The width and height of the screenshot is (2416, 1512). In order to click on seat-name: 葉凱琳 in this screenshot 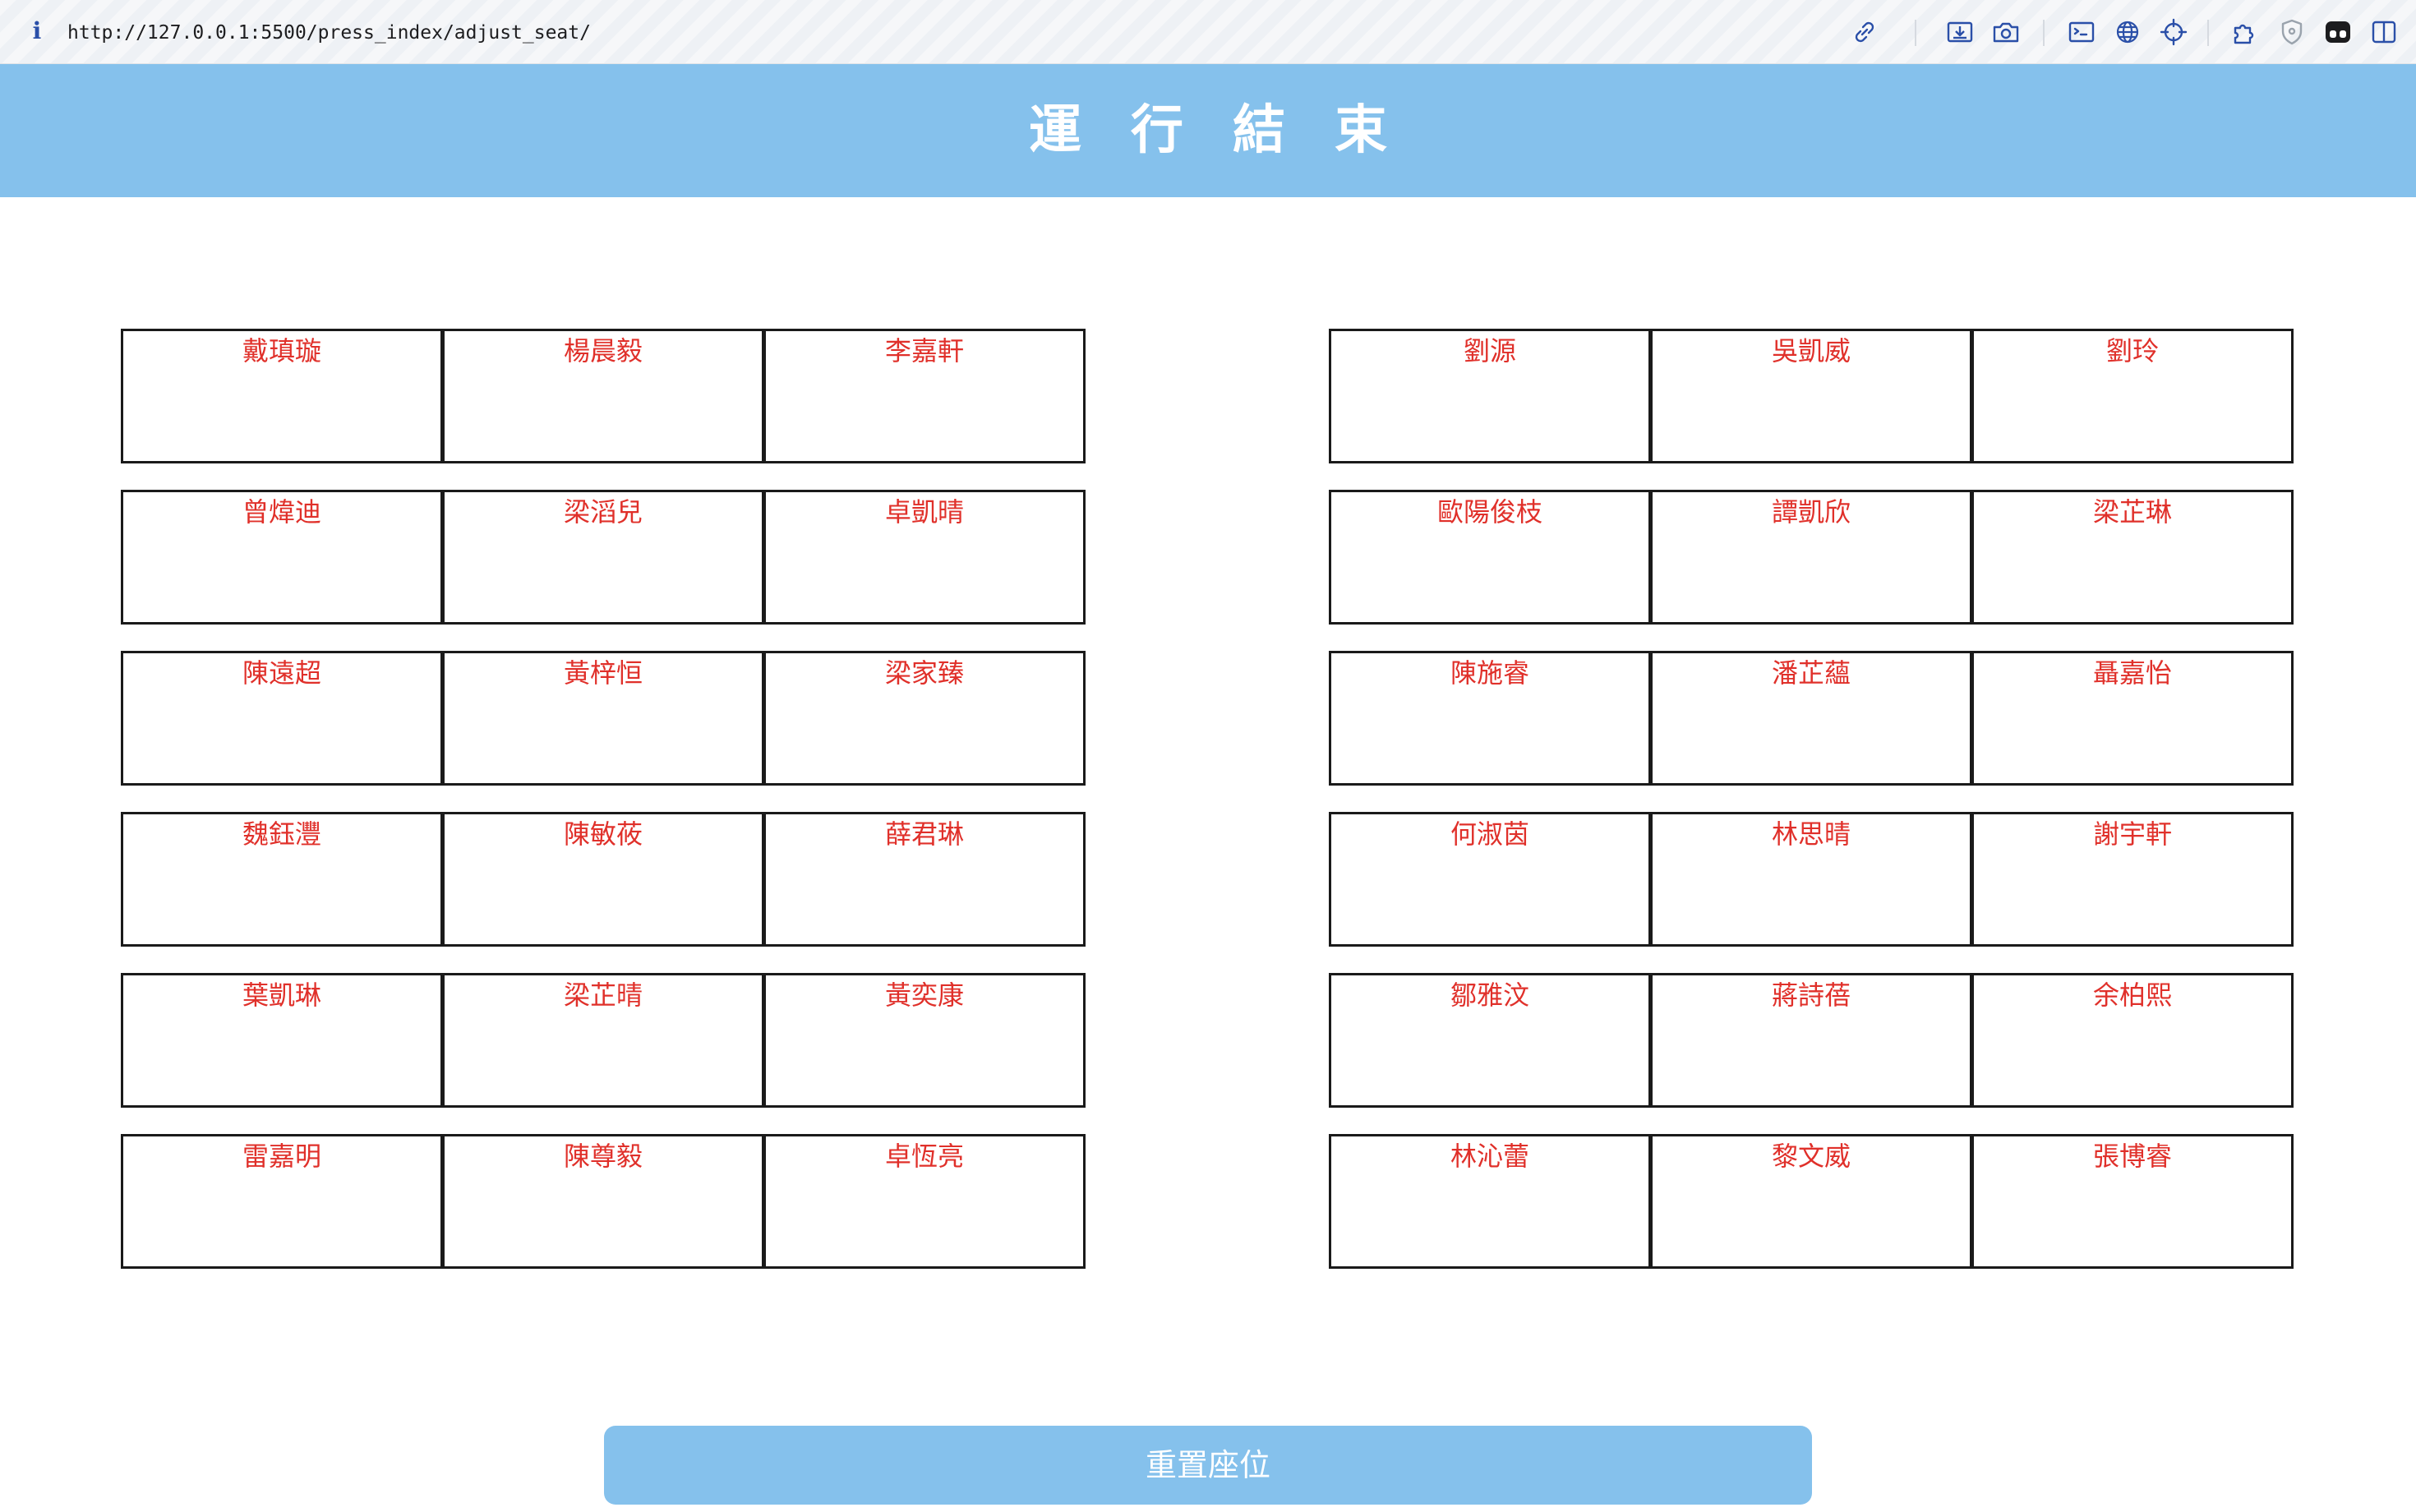, I will do `click(282, 995)`.